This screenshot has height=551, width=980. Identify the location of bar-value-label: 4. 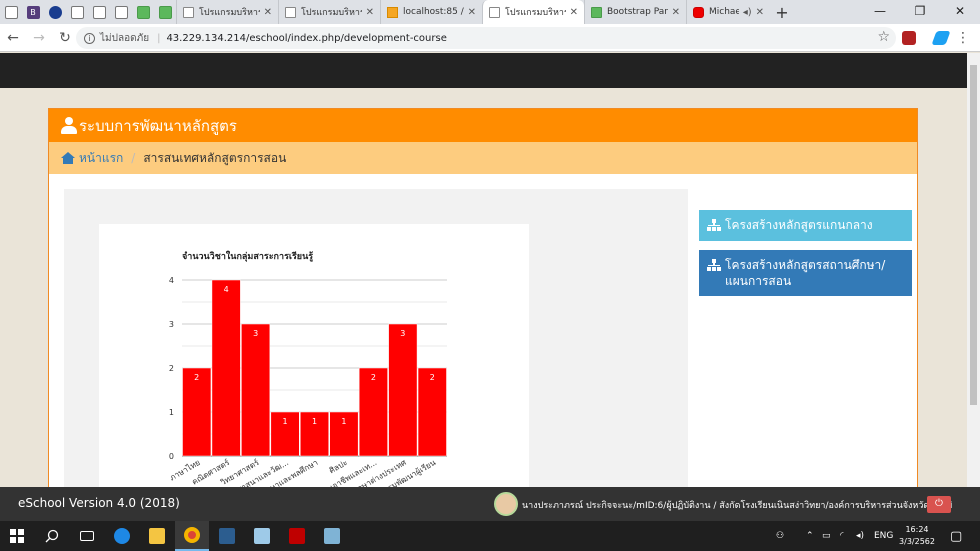
(226, 289).